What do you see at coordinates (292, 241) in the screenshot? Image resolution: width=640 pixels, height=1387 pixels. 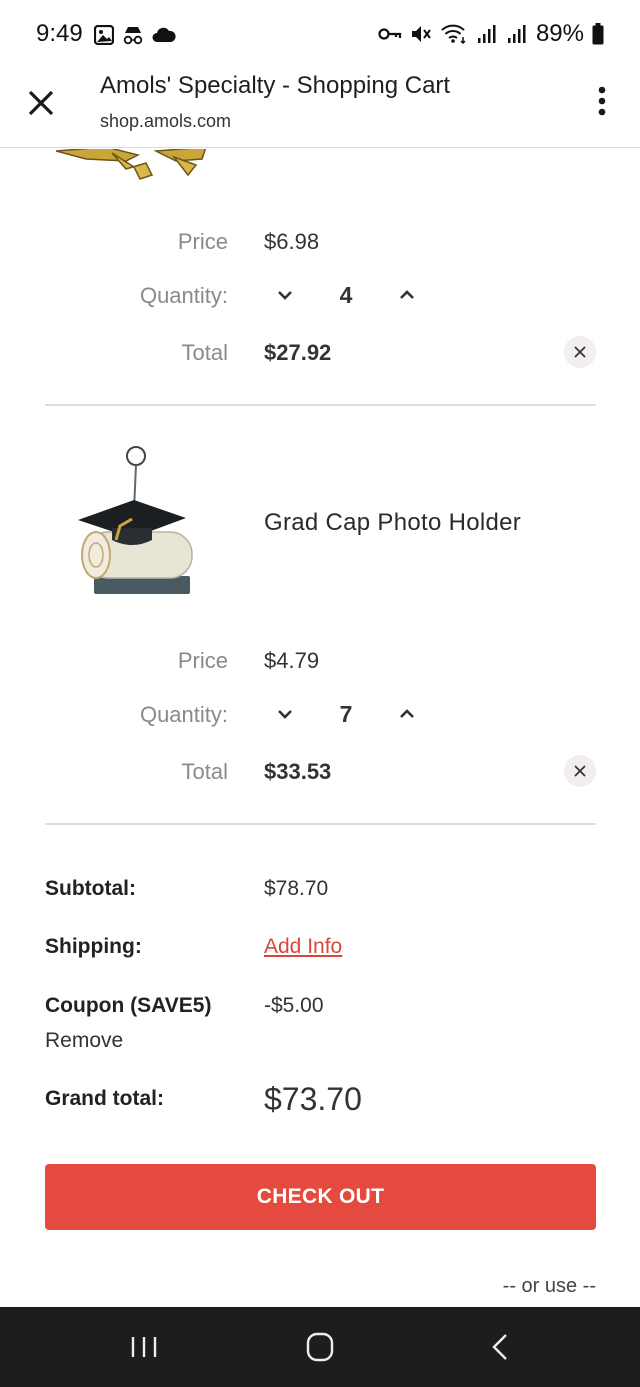 I see `price-value: $6.98` at bounding box center [292, 241].